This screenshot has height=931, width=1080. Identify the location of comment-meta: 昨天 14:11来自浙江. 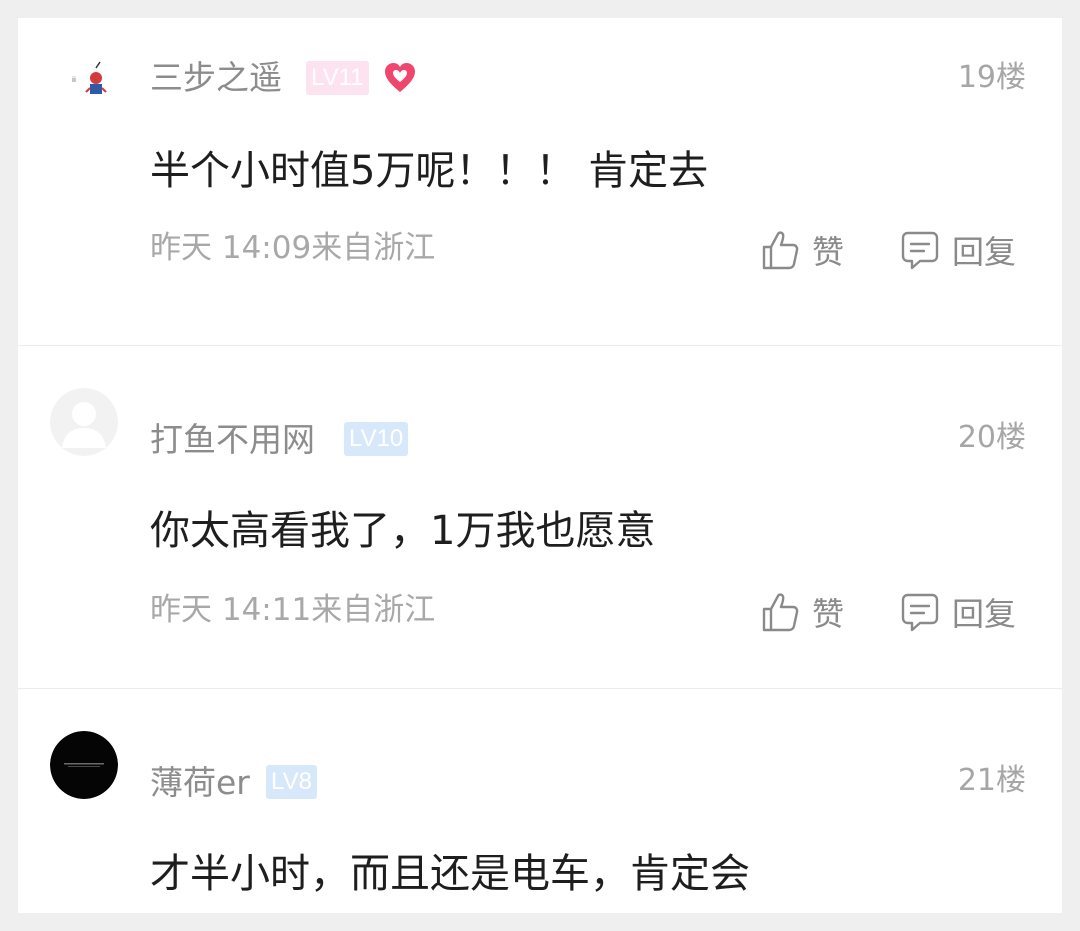
(293, 610).